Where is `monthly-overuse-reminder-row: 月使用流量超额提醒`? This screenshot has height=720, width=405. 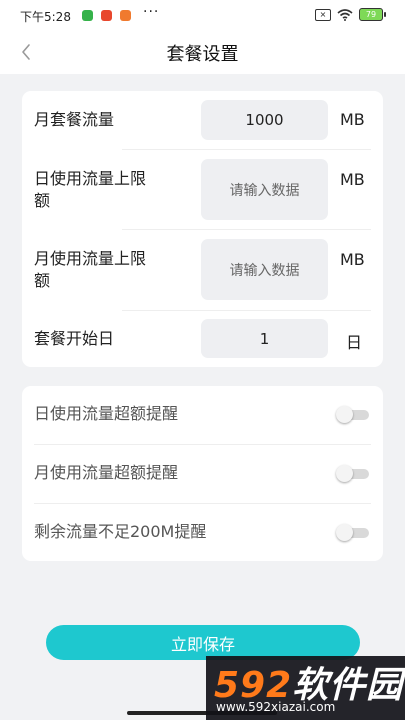
monthly-overuse-reminder-row: 月使用流量超额提醒 is located at coordinates (202, 474).